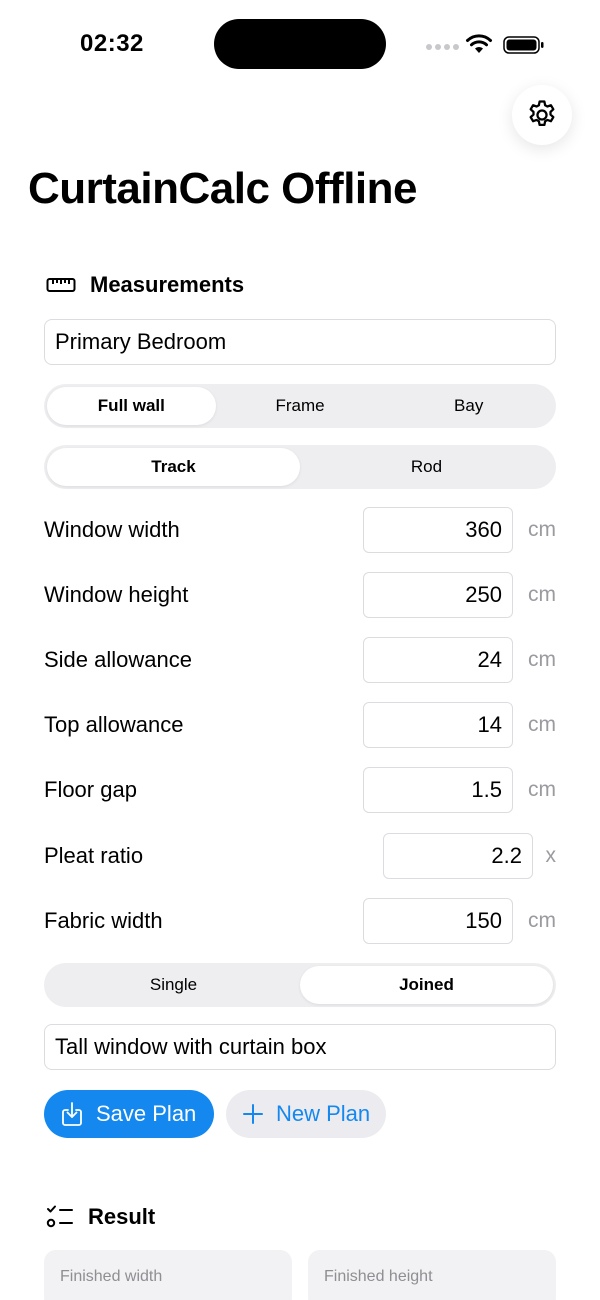 The height and width of the screenshot is (1300, 600). Describe the element at coordinates (300, 856) in the screenshot. I see `pleat-ratio-row: Pleat ratio 2.2 x` at that location.